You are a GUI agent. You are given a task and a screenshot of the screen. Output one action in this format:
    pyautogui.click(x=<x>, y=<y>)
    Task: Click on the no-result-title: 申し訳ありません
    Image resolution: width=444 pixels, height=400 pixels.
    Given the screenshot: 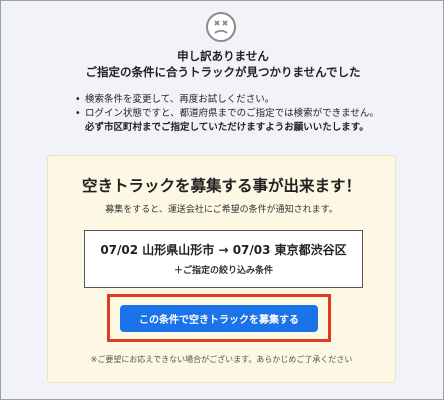 What is the action you would take?
    pyautogui.click(x=223, y=56)
    